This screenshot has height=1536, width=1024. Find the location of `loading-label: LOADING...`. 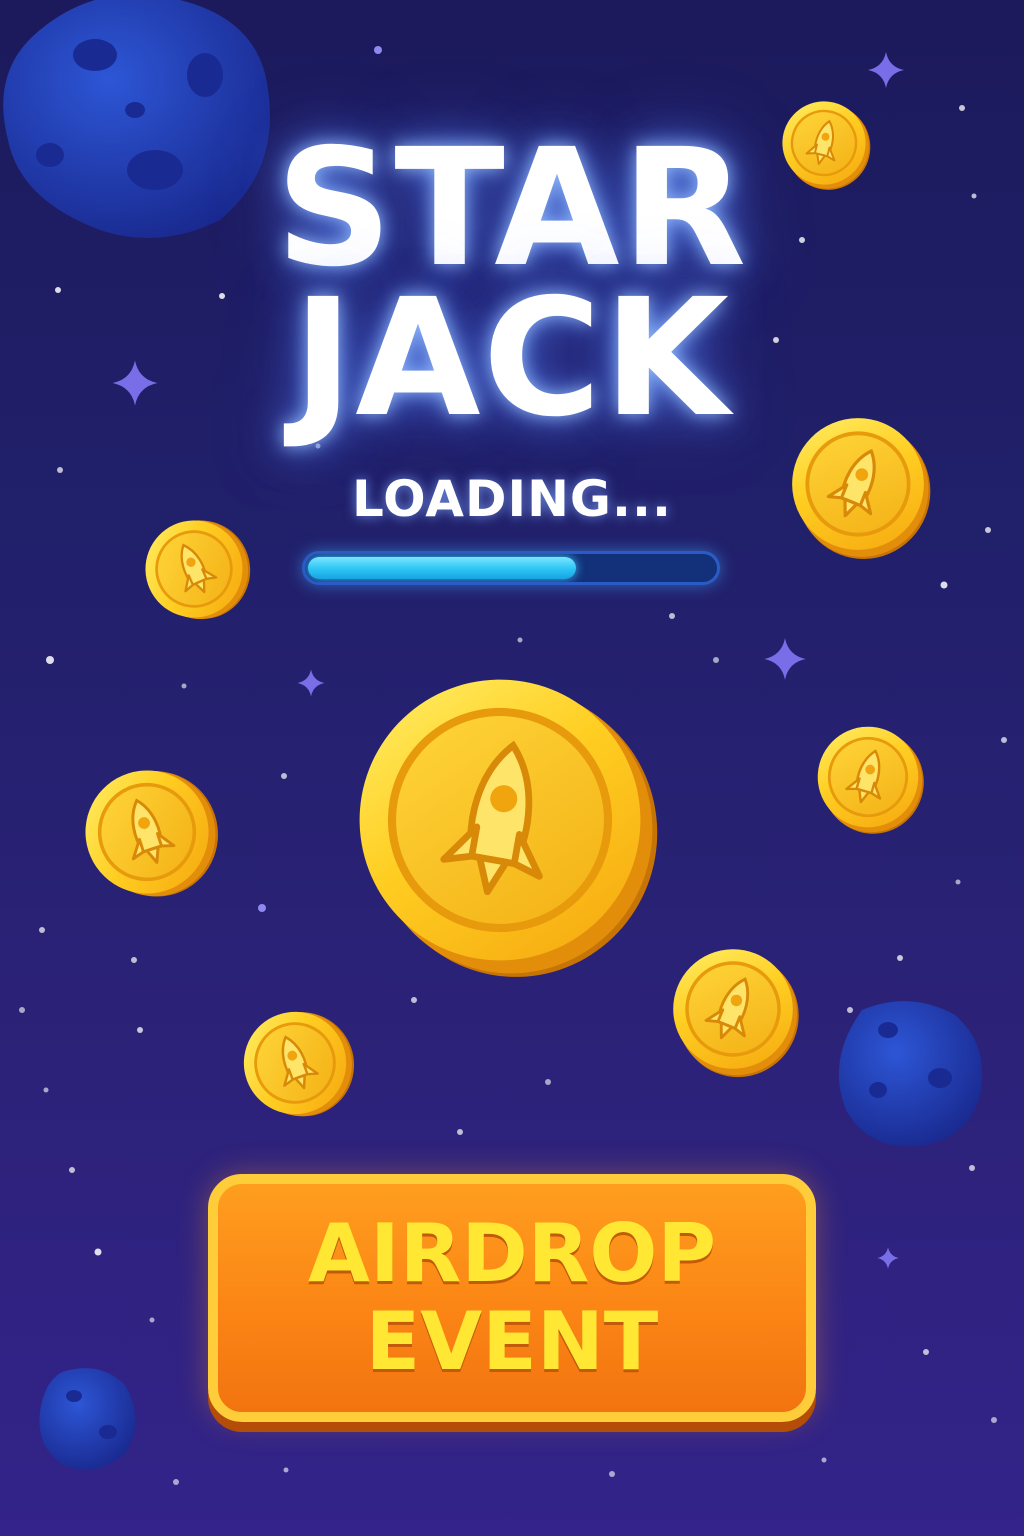

loading-label: LOADING... is located at coordinates (512, 499).